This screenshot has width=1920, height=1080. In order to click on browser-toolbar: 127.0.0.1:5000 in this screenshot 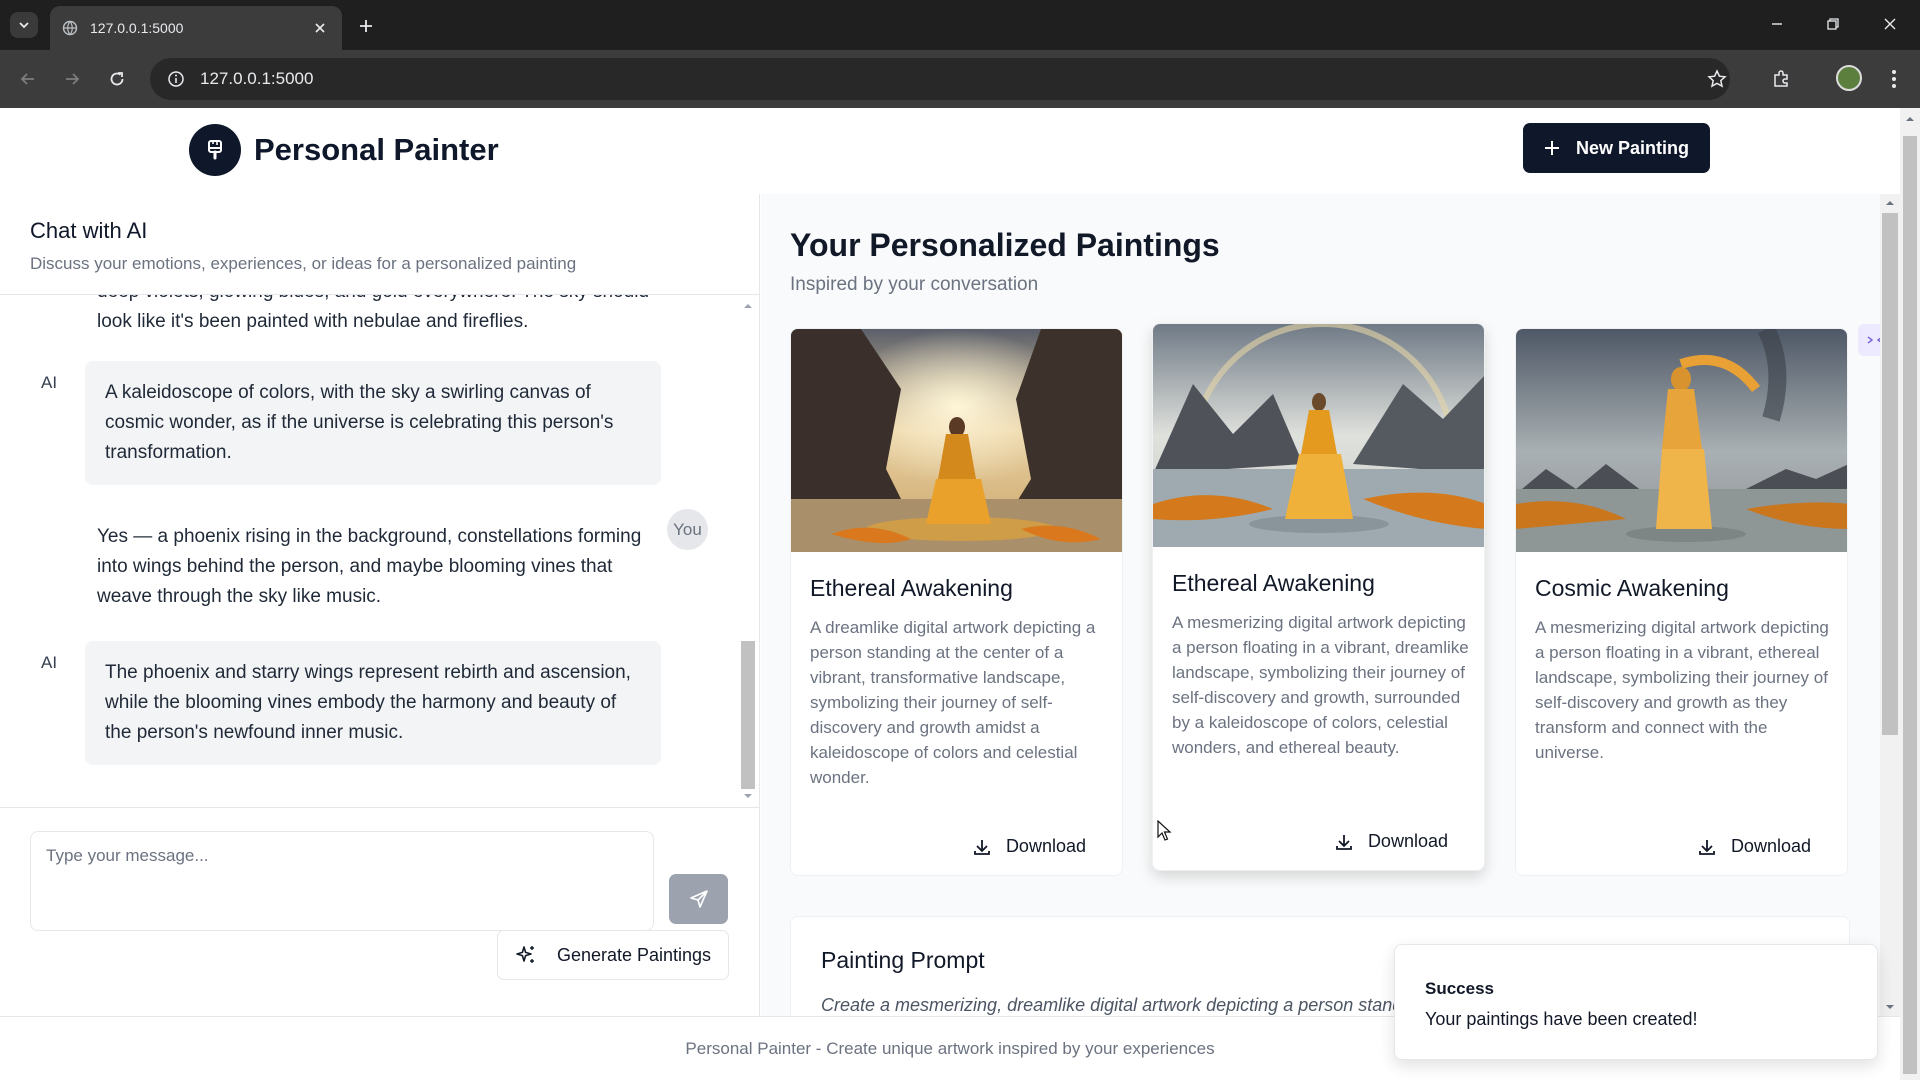, I will do `click(960, 79)`.